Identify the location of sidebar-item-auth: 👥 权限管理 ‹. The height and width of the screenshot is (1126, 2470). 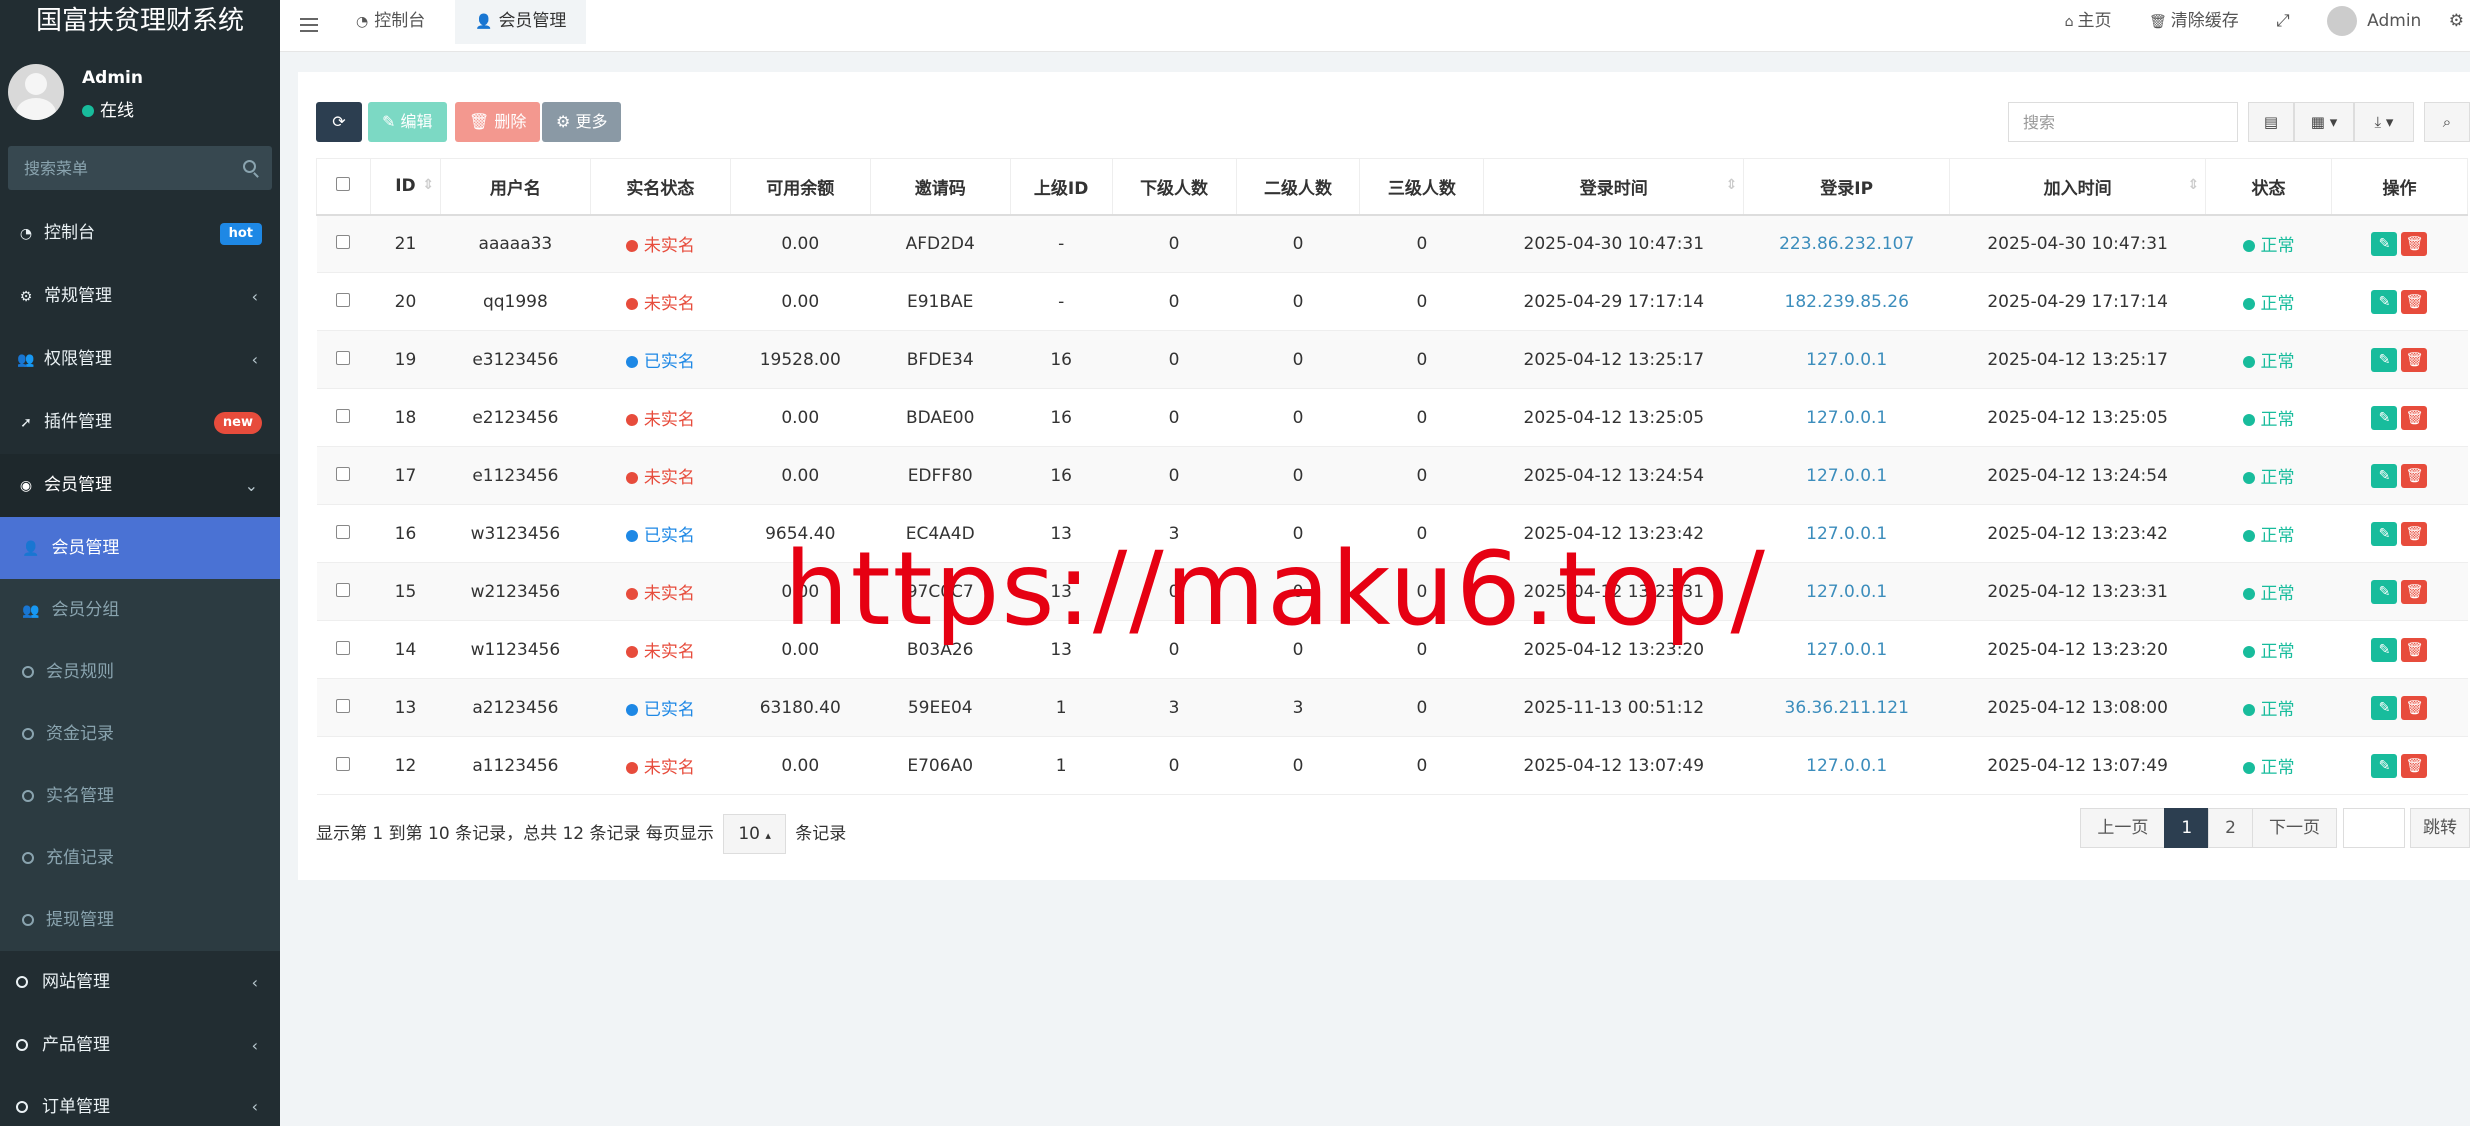
(140, 359).